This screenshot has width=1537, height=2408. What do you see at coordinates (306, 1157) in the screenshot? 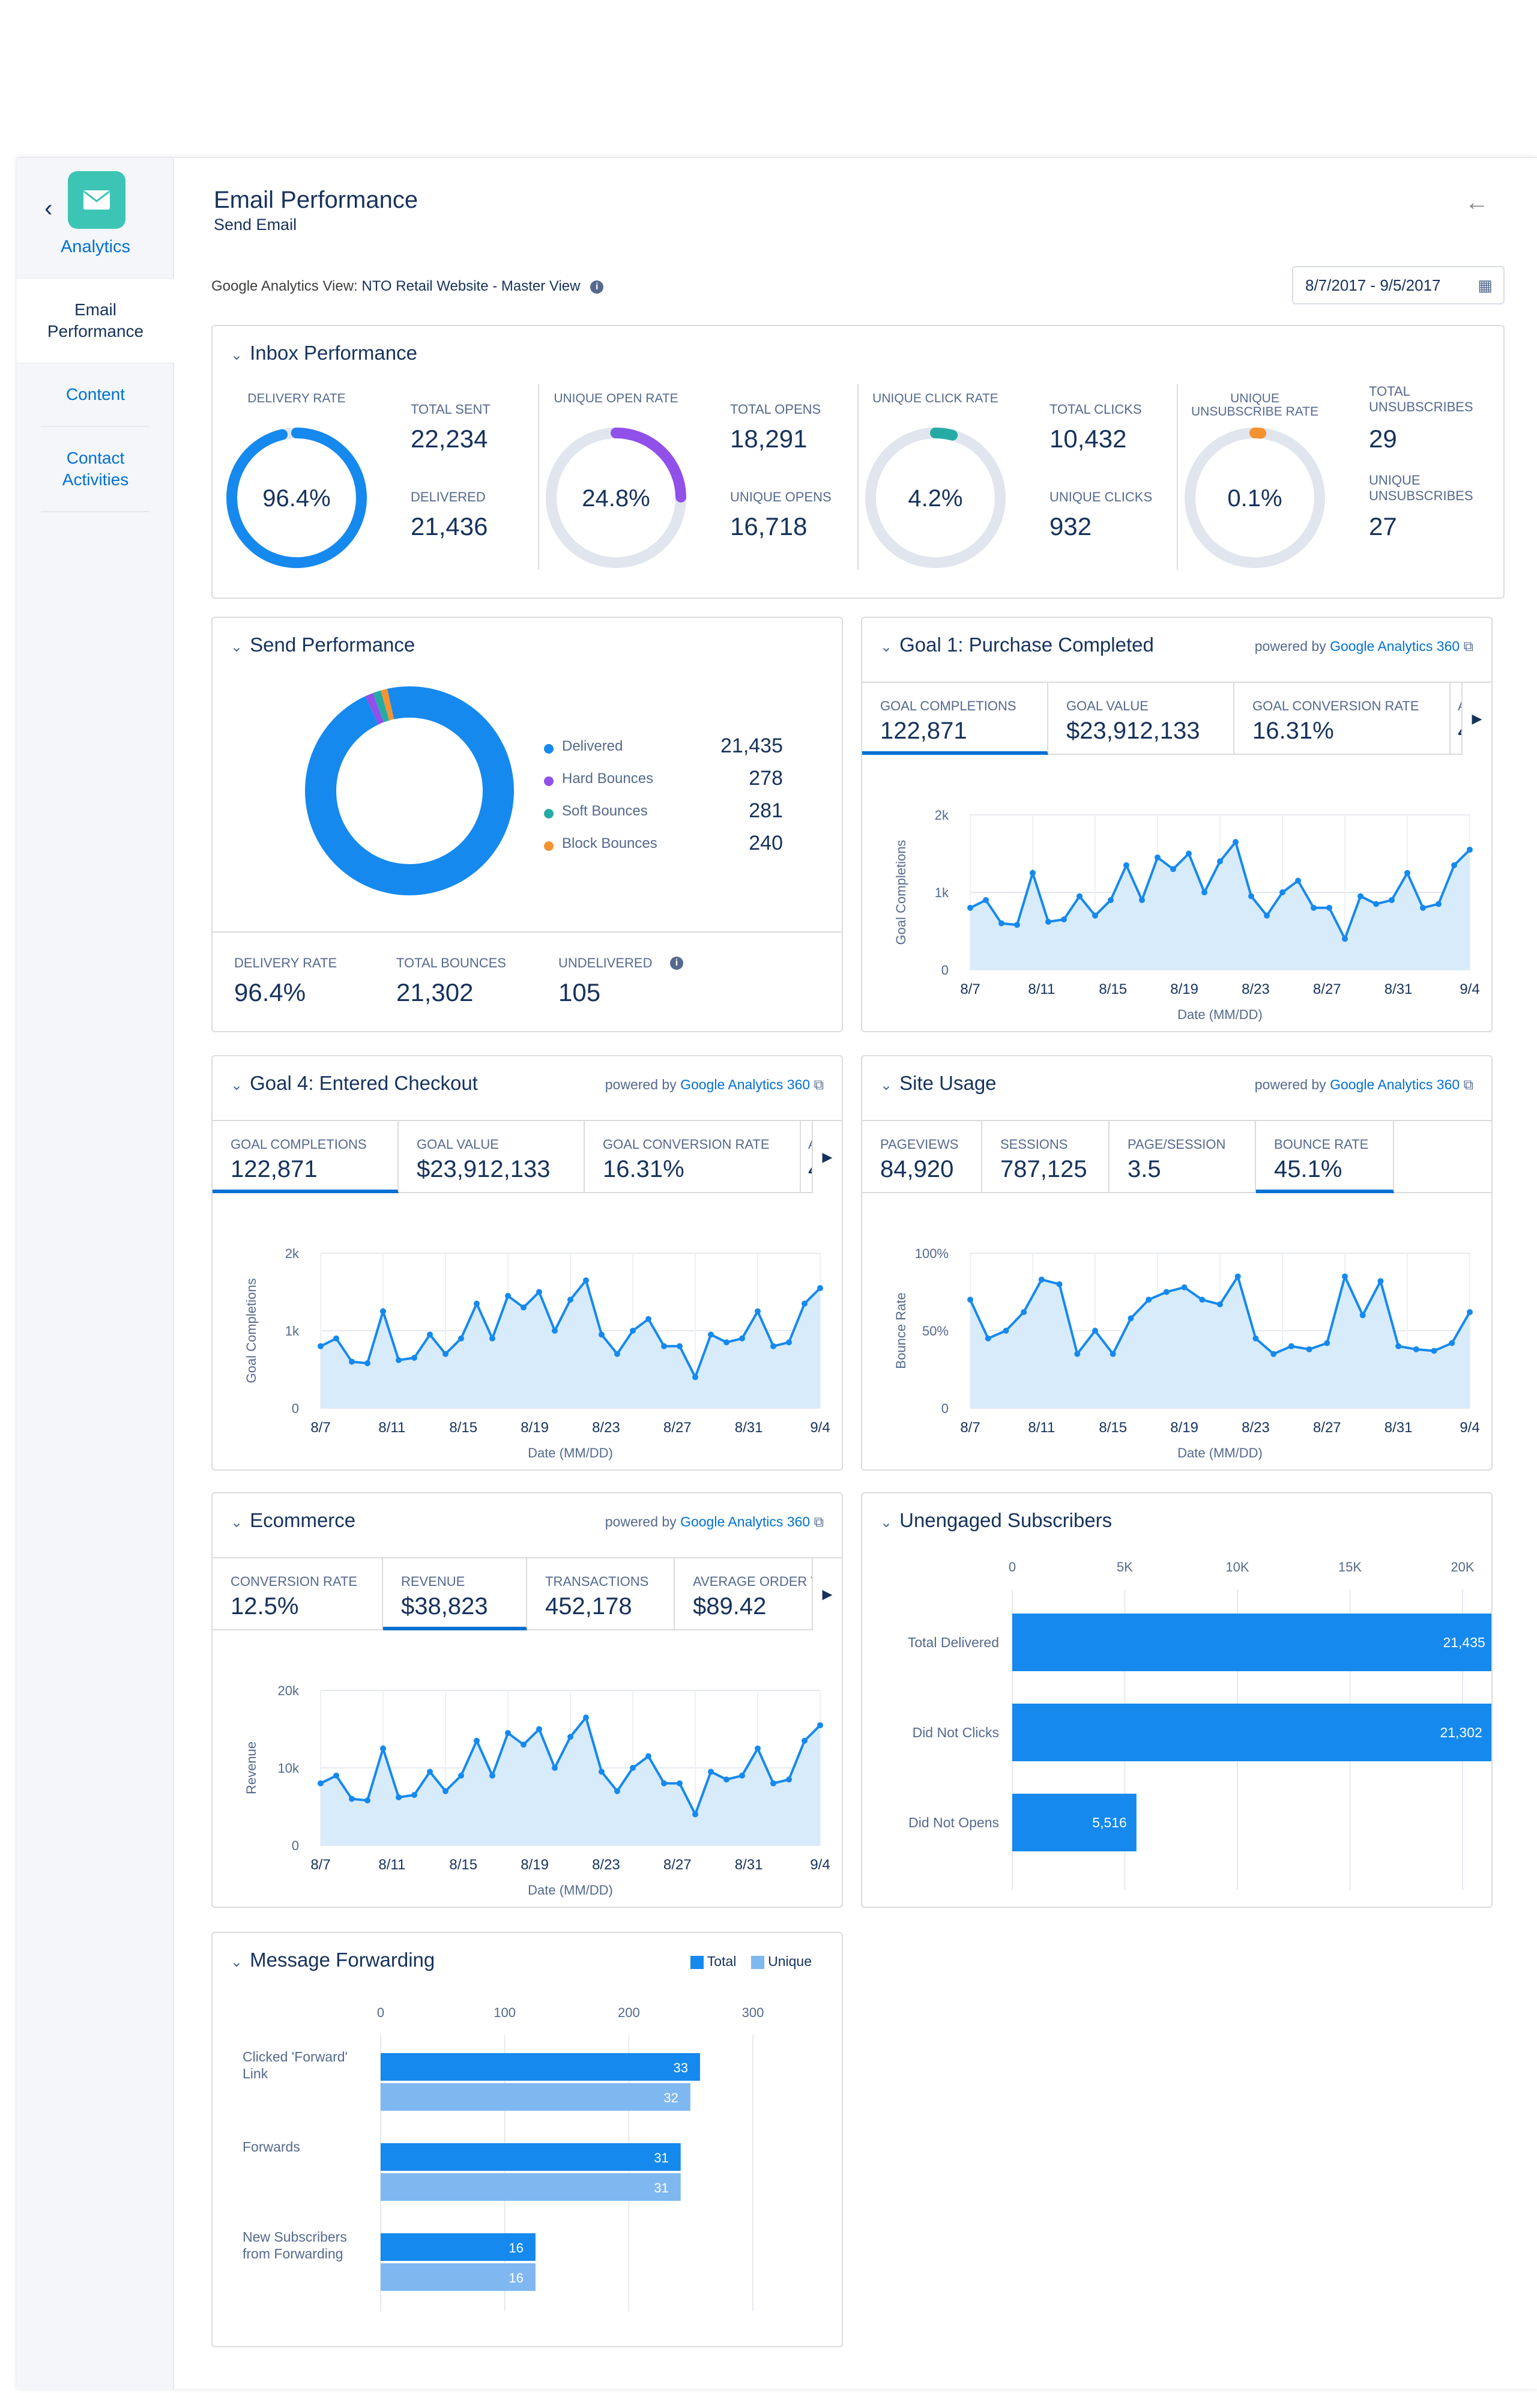
I see `metric-tab-goal-completions: GOAL COMPLETIONS 122,871` at bounding box center [306, 1157].